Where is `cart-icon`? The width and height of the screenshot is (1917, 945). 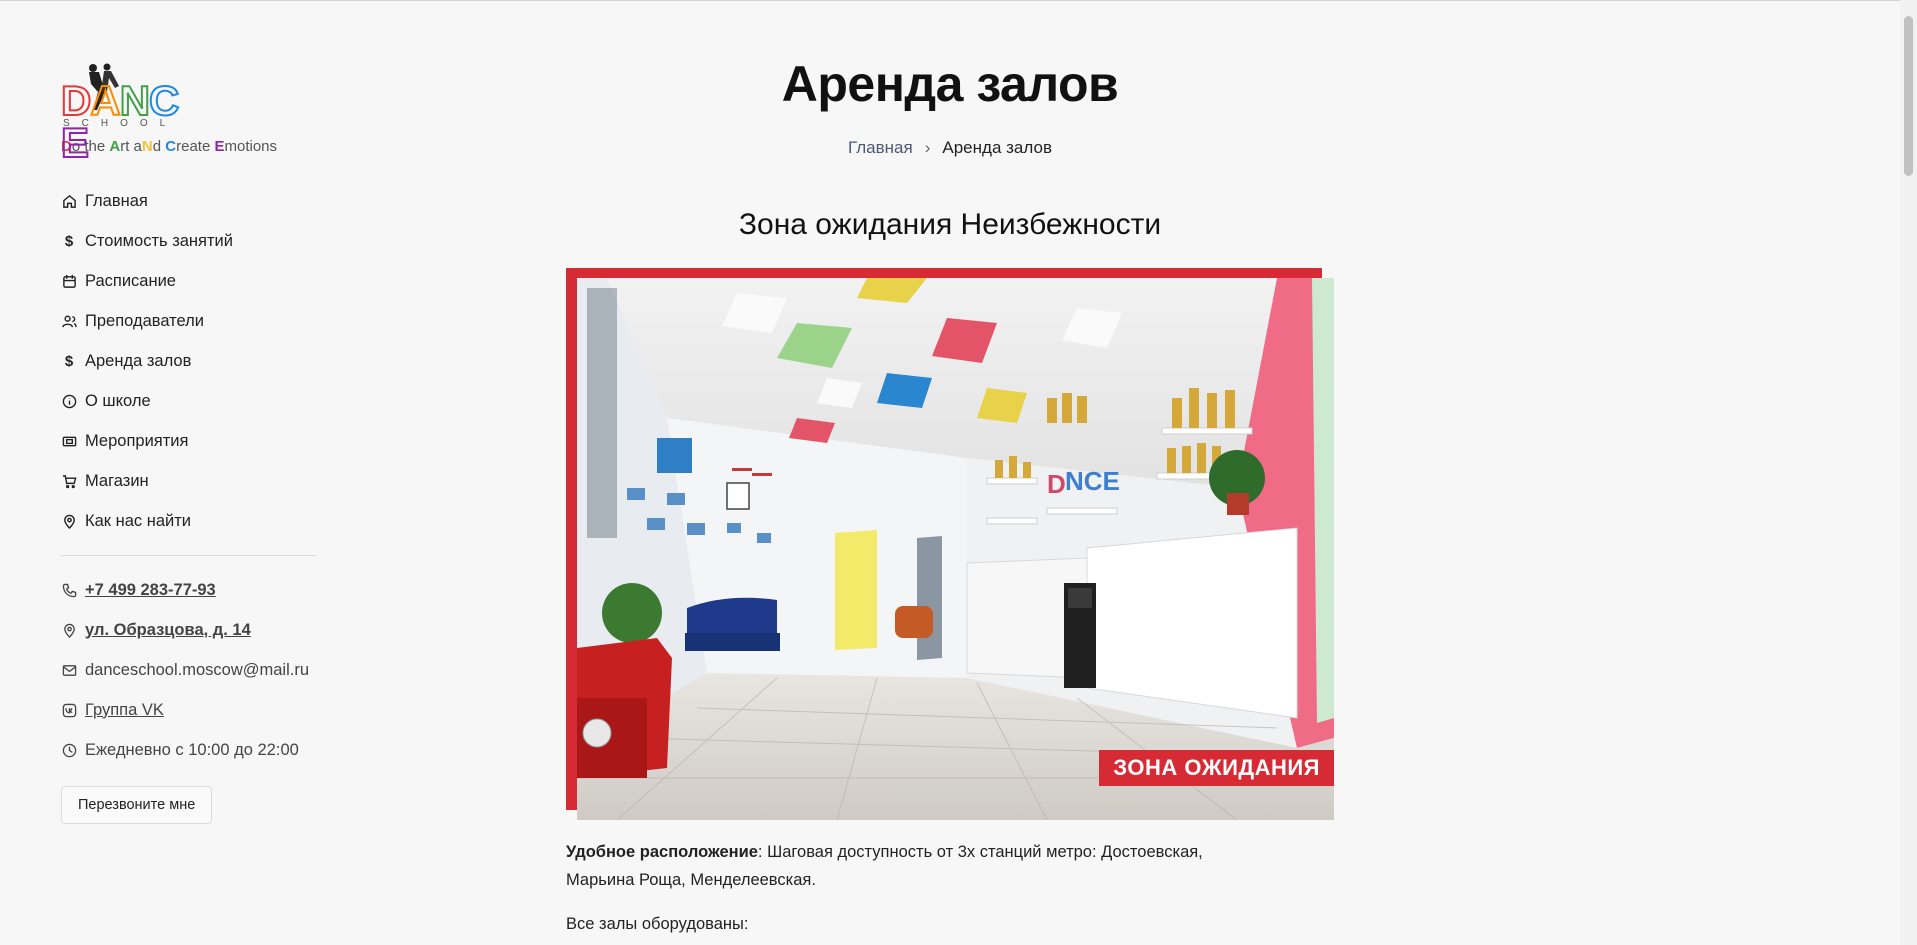 cart-icon is located at coordinates (69, 481).